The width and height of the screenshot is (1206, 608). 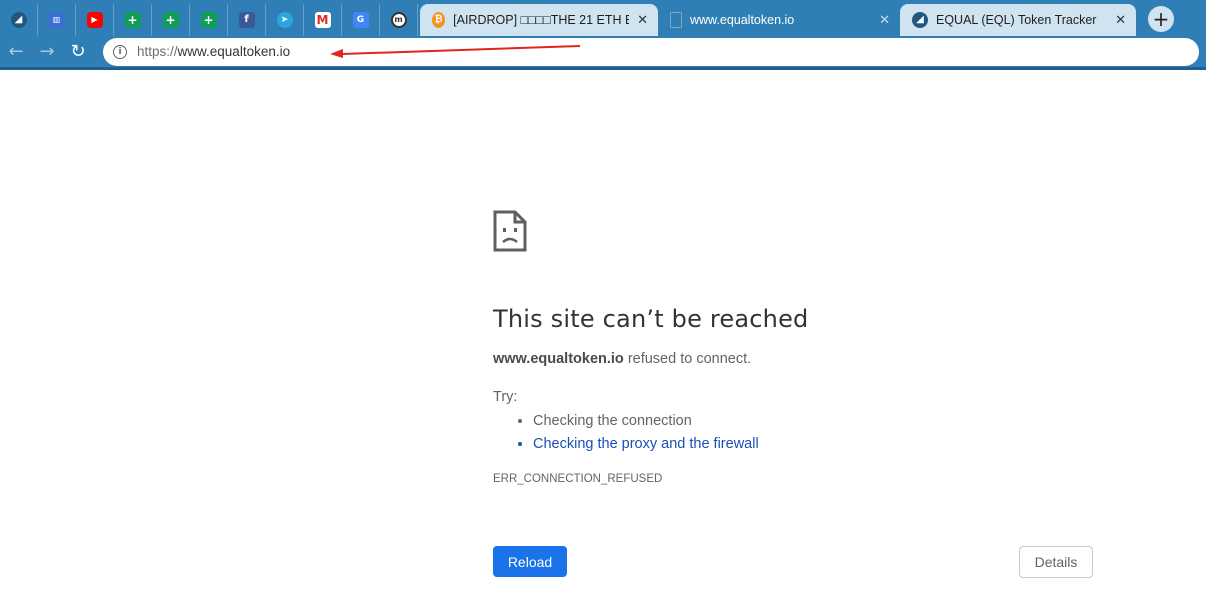 I want to click on url-text: https://www.equaltoken.io, so click(x=213, y=51).